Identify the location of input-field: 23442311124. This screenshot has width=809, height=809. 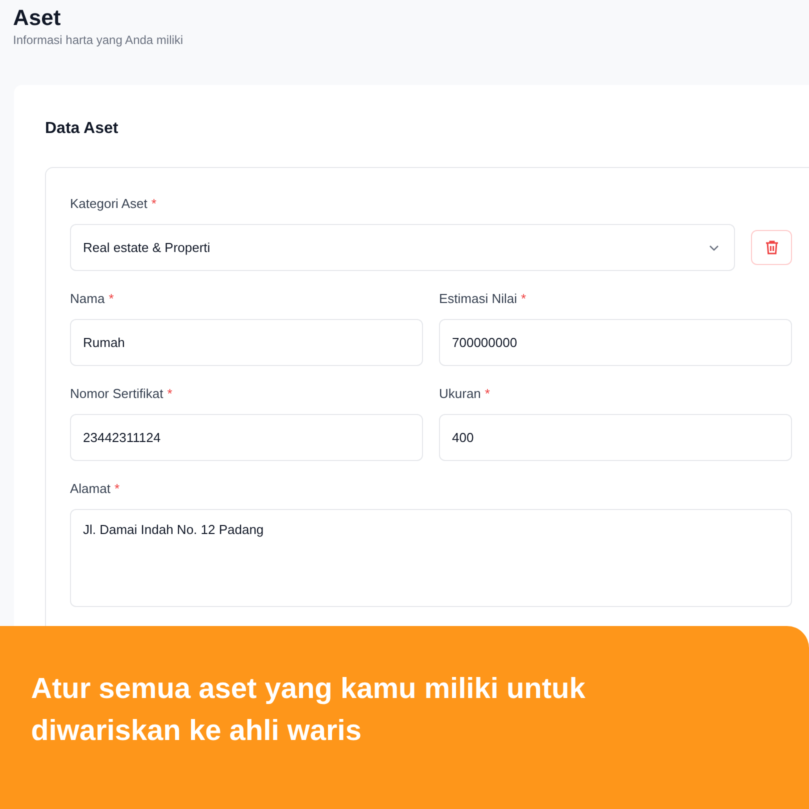
(246, 437).